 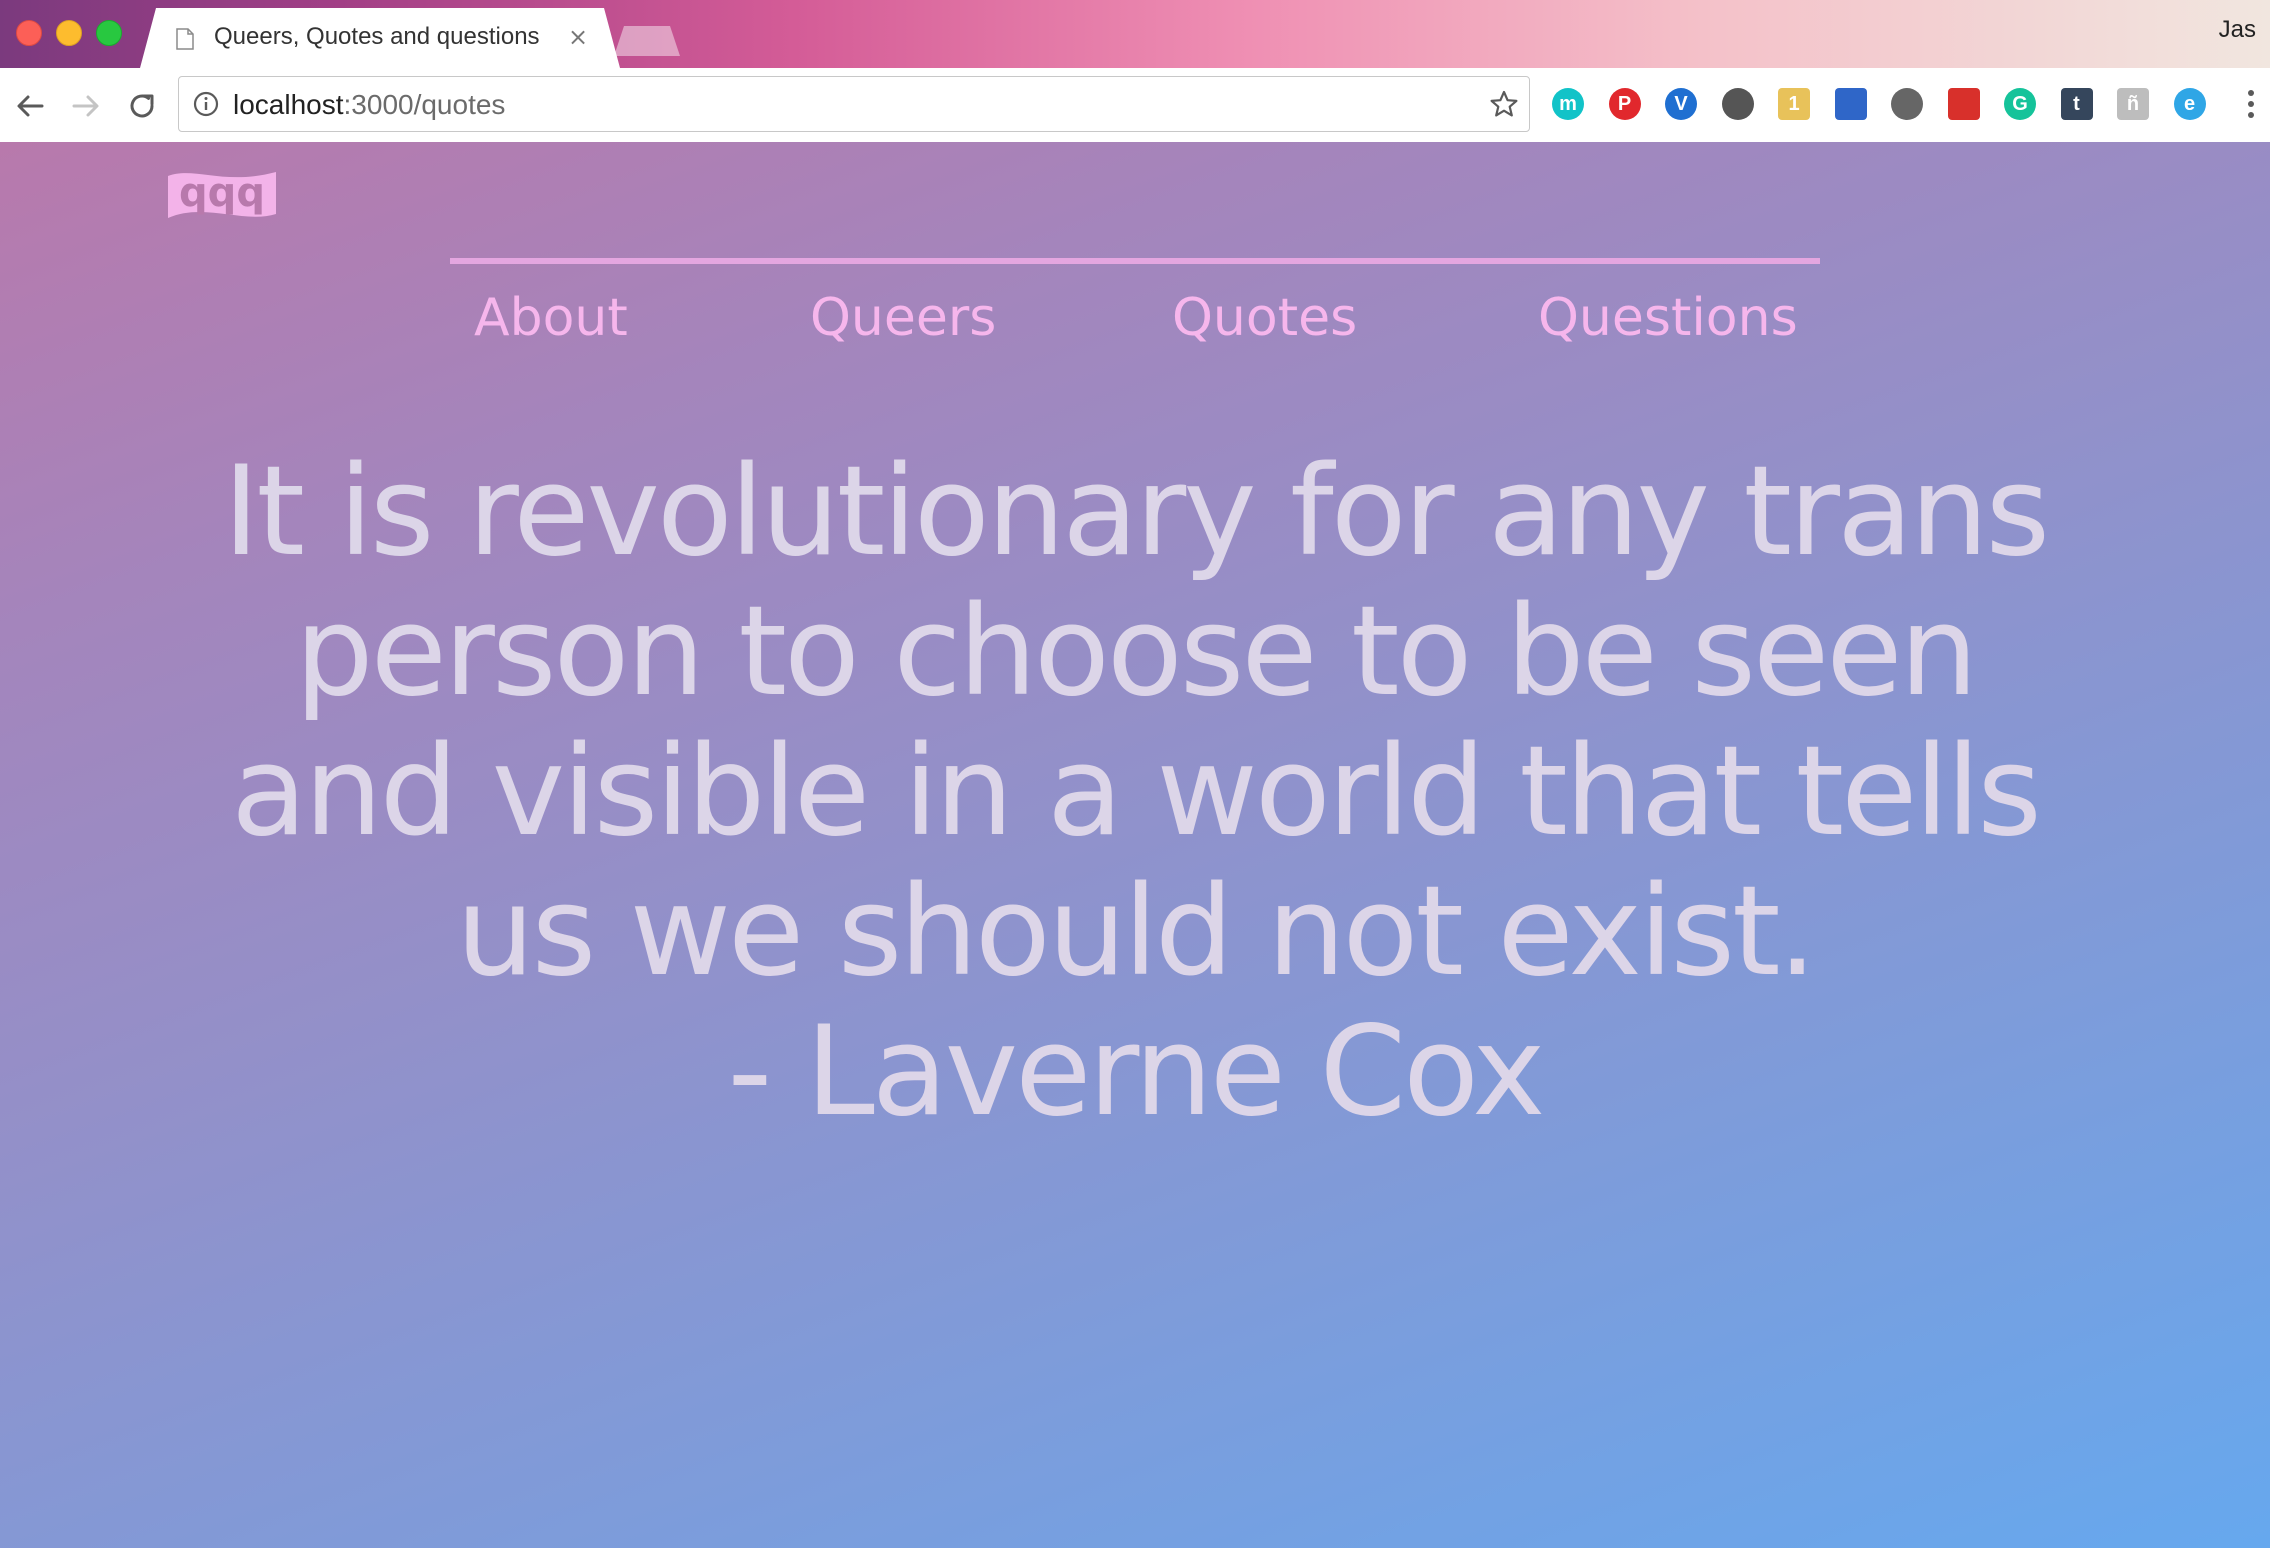 What do you see at coordinates (2133, 104) in the screenshot?
I see `gray-extension-icon: ñ` at bounding box center [2133, 104].